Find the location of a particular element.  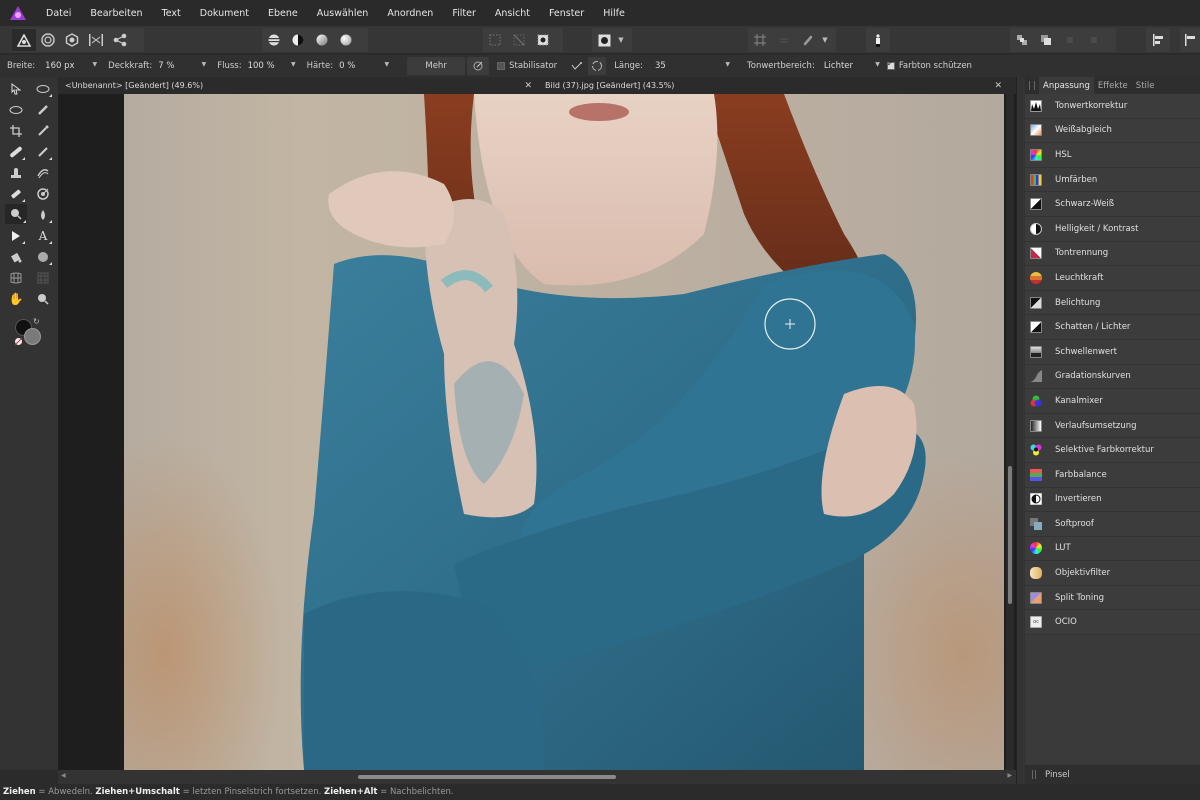

link-icon is located at coordinates (808, 40).